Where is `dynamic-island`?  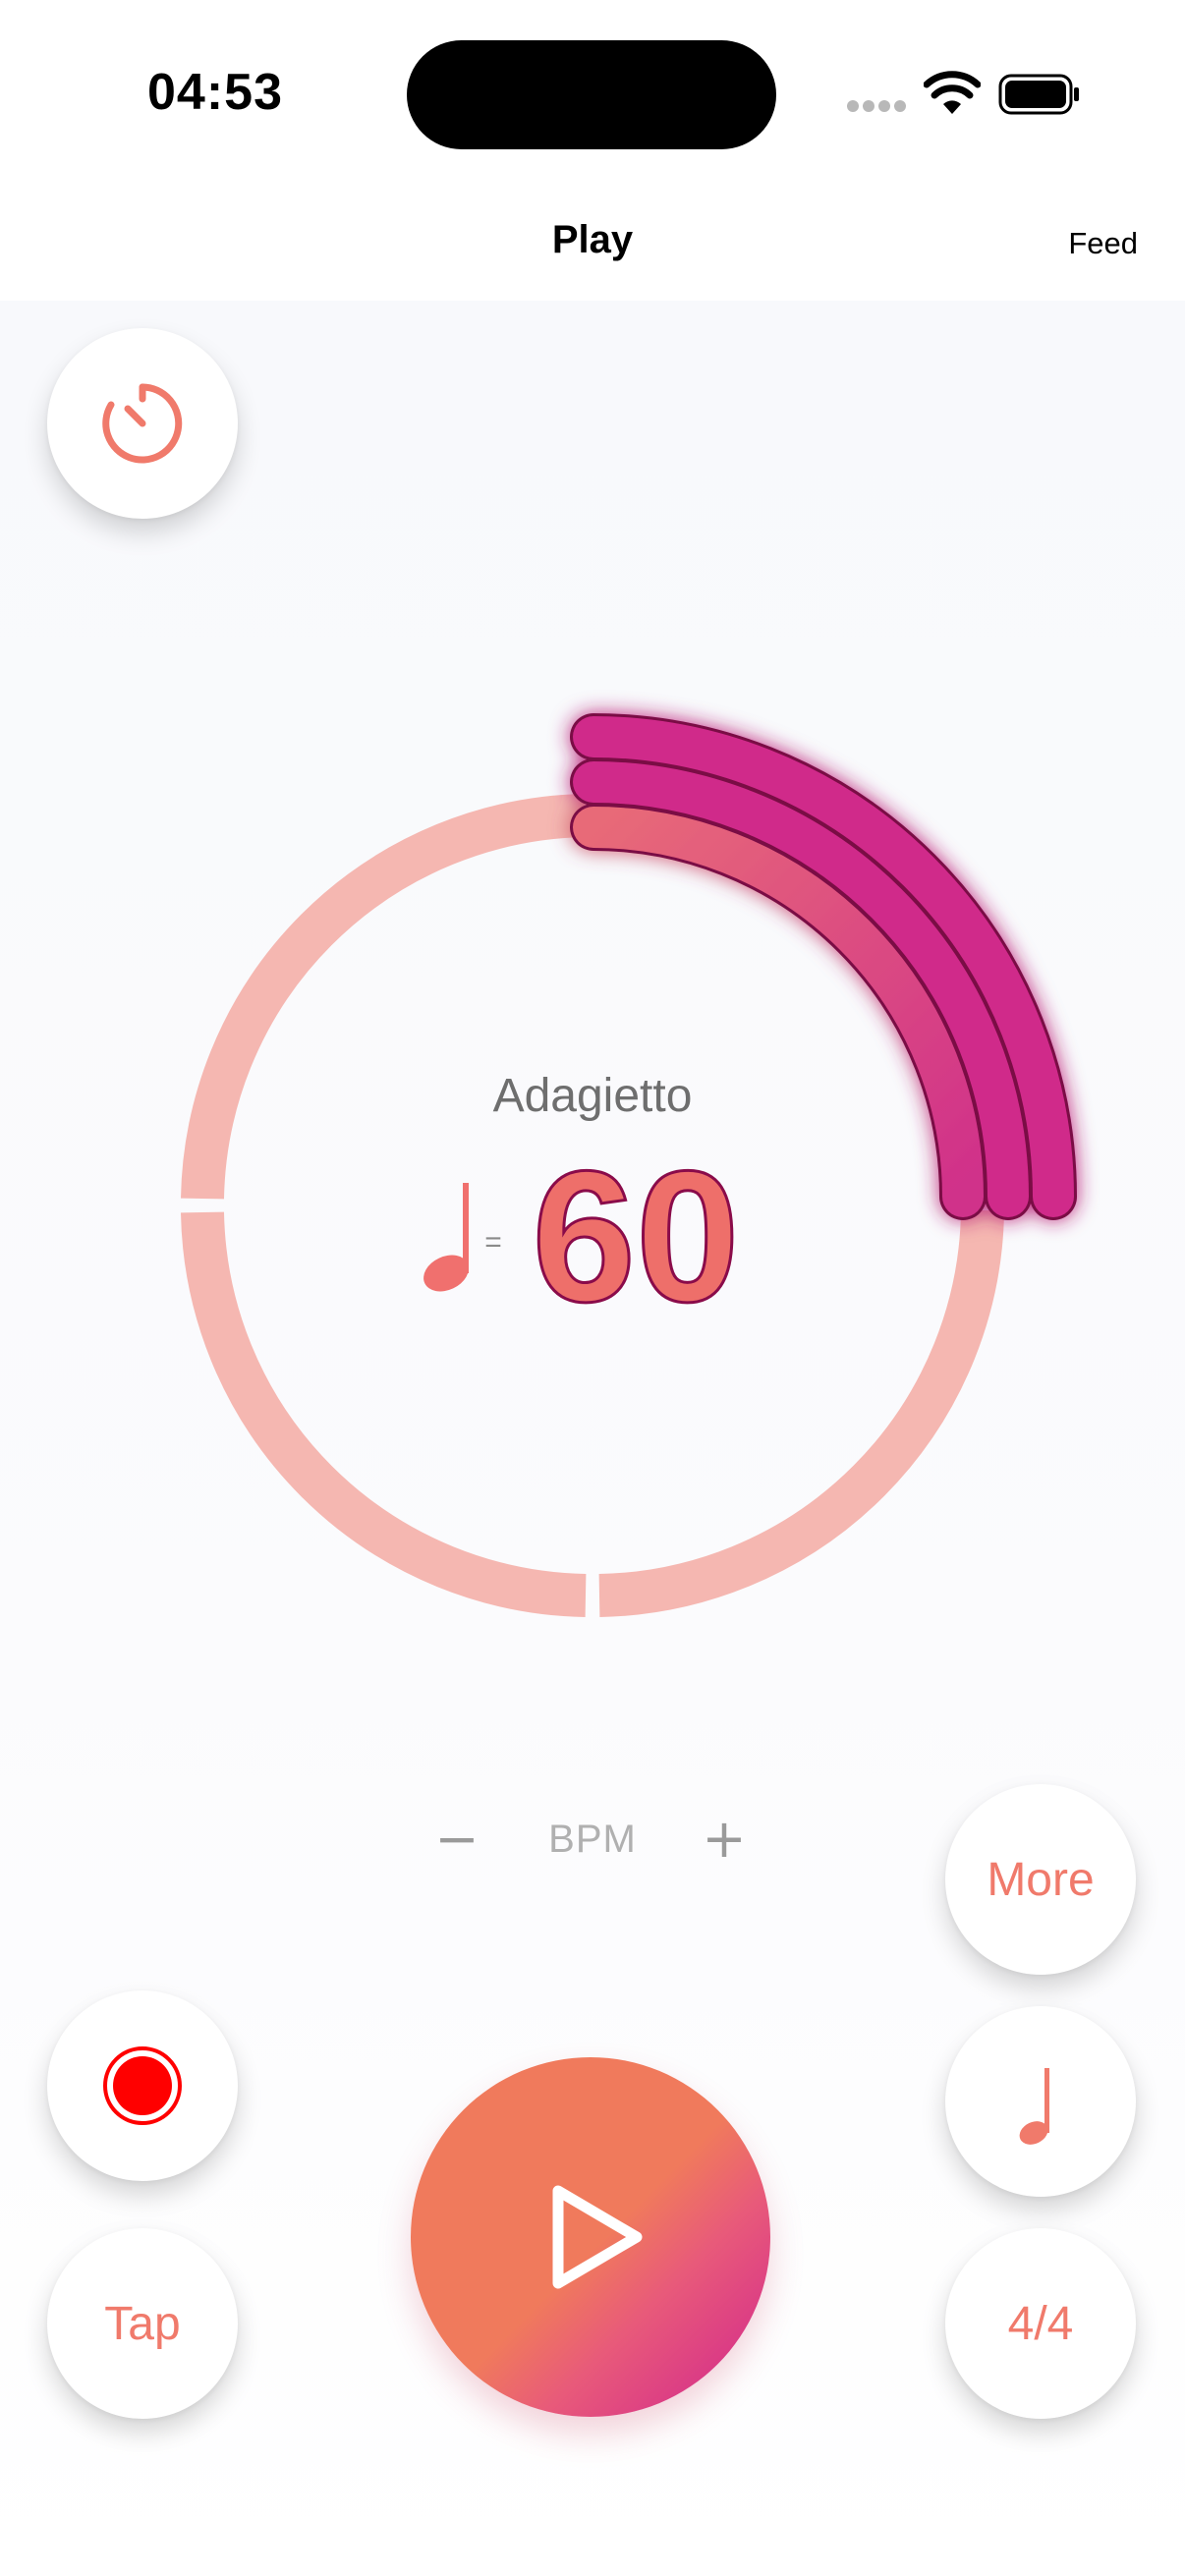 dynamic-island is located at coordinates (592, 94).